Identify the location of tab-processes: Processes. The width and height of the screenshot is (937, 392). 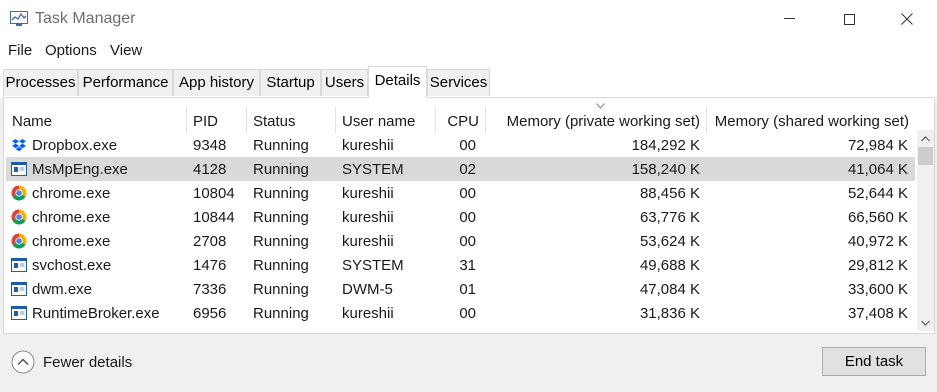
(40, 82).